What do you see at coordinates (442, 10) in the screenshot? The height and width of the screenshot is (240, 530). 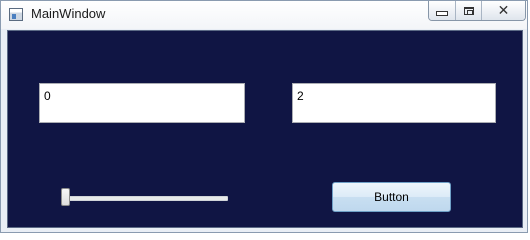 I see `minimize-button` at bounding box center [442, 10].